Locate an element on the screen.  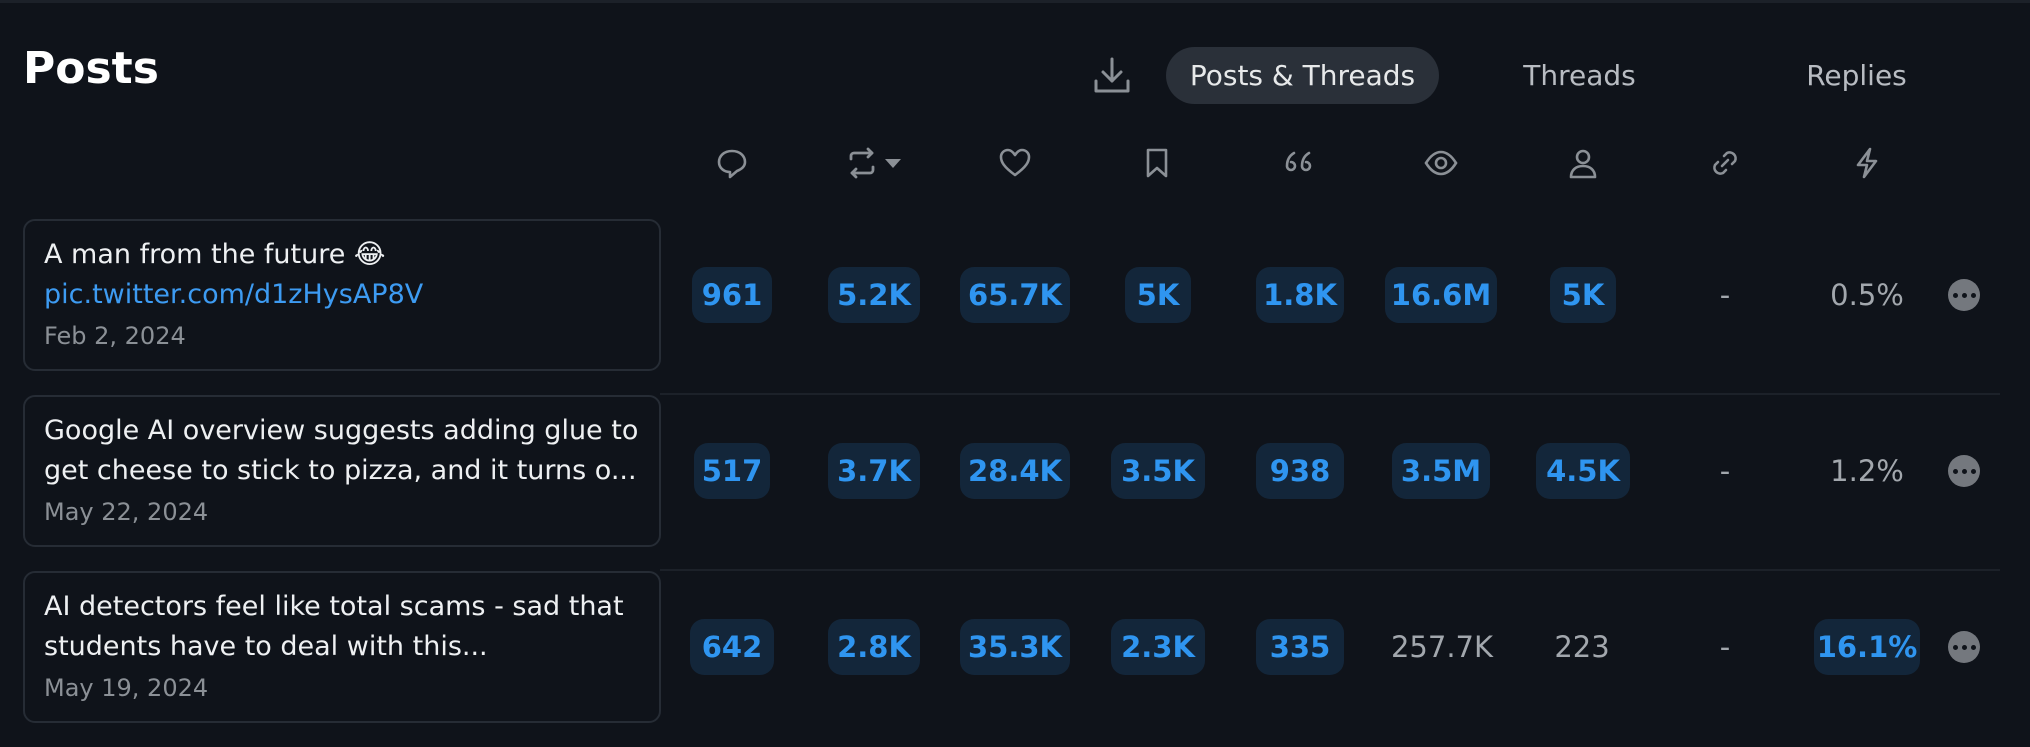
page-title: Posts is located at coordinates (91, 68).